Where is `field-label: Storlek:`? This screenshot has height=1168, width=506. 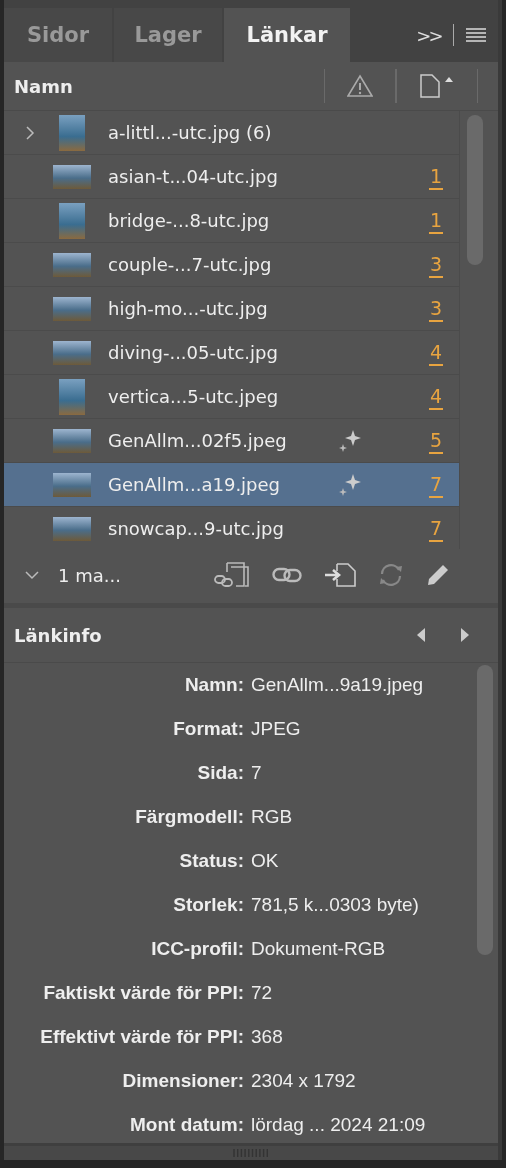 field-label: Storlek: is located at coordinates (208, 905).